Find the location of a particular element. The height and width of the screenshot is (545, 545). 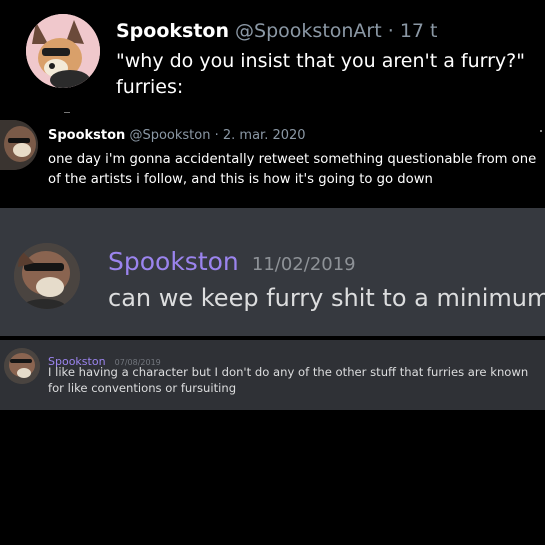

tweet-author-handle: @Spookston is located at coordinates (169, 135).